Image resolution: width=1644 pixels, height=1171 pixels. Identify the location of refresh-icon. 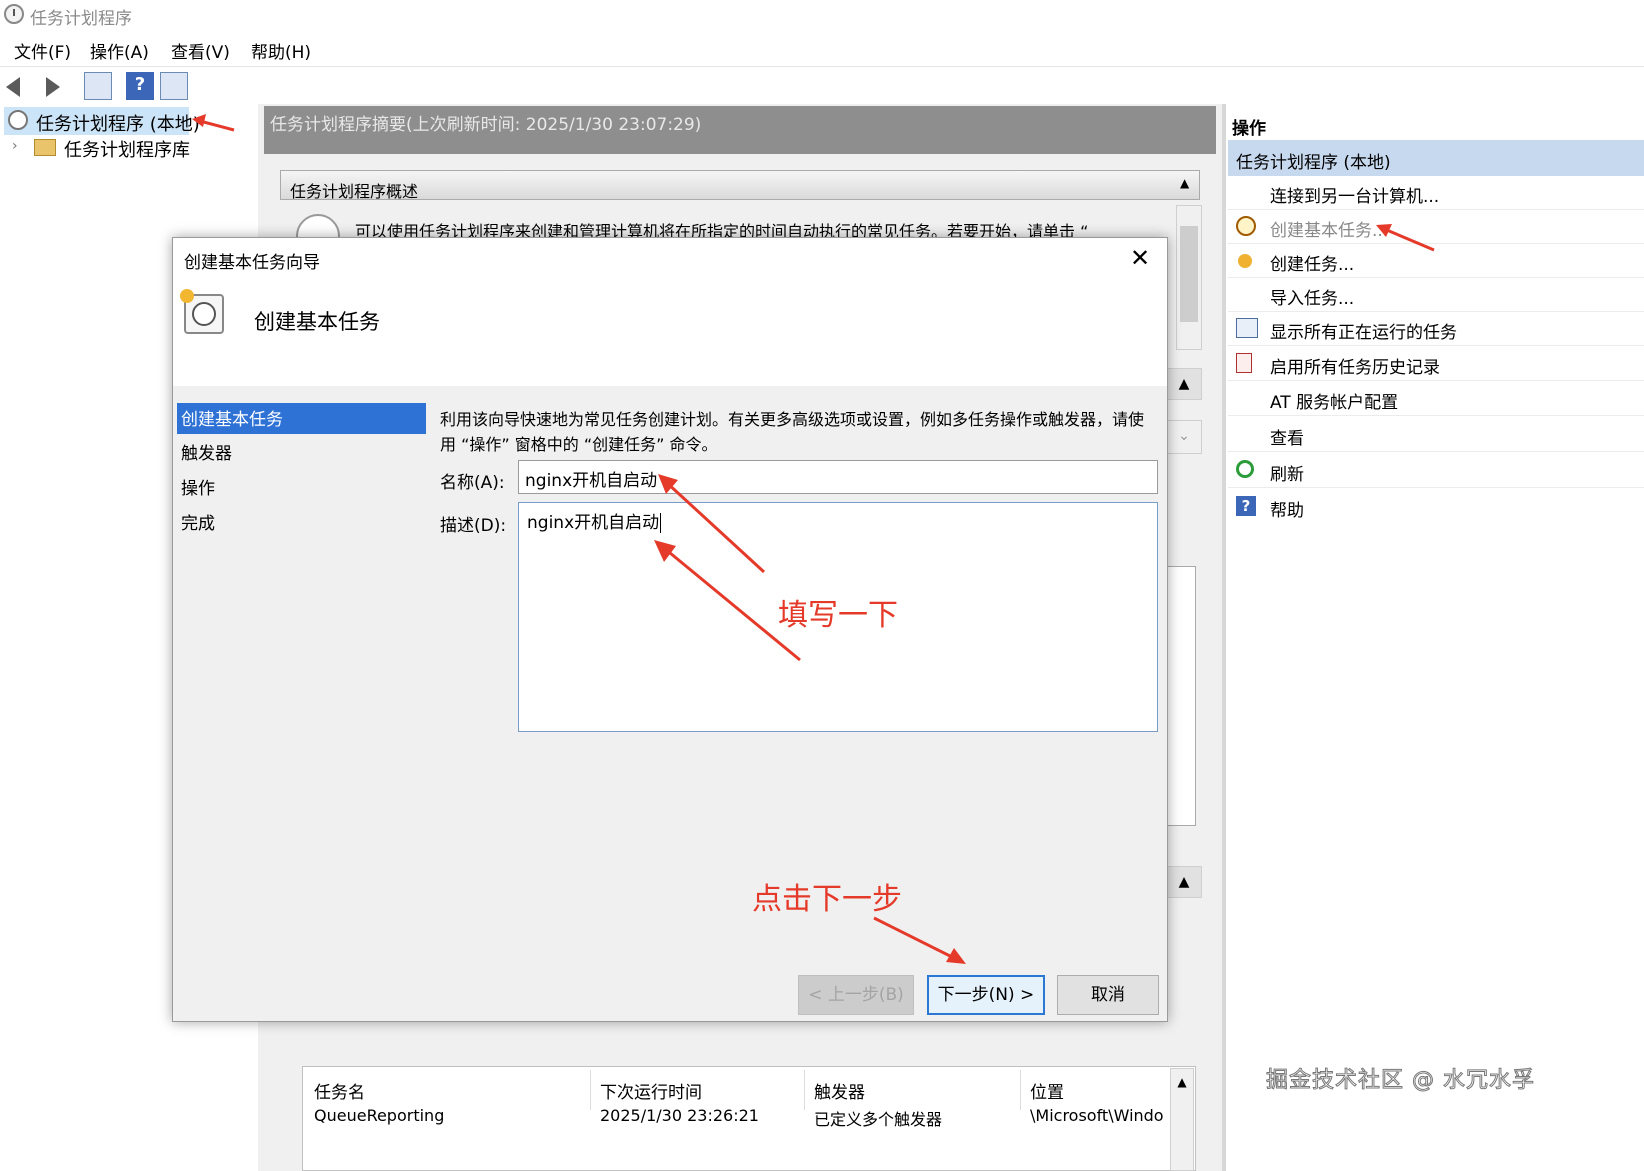
(1245, 469).